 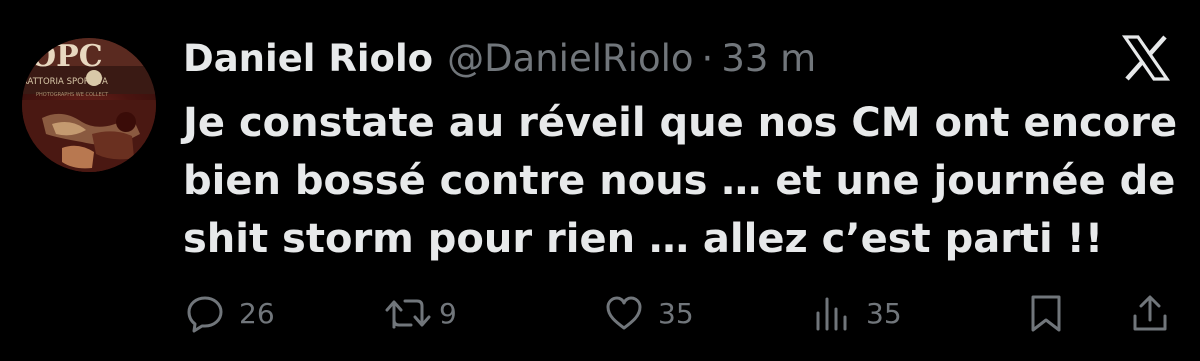 I want to click on bookmark-icon, so click(x=1046, y=313).